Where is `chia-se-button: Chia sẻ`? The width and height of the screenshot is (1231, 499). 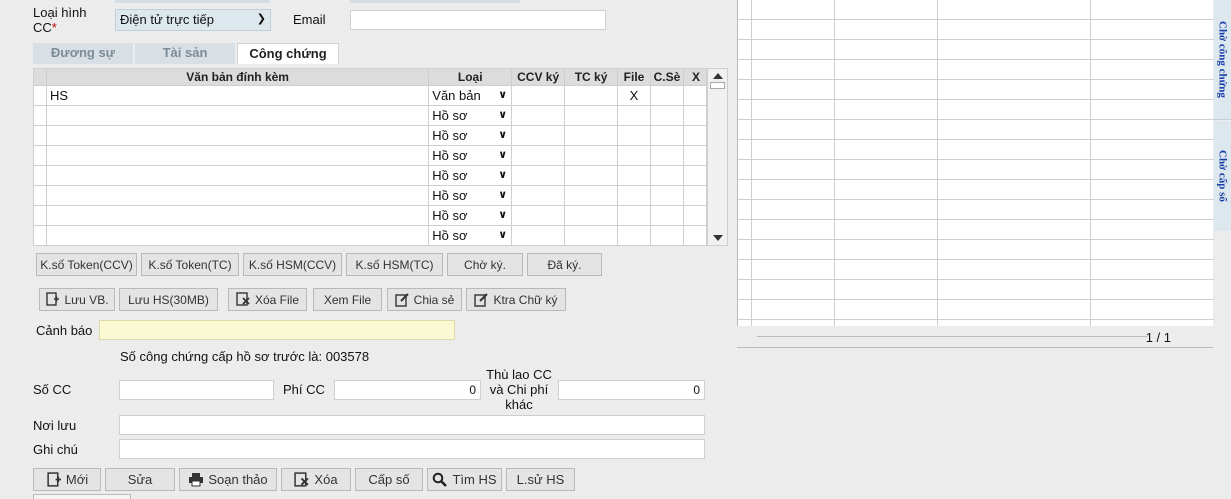
chia-se-button: Chia sẻ is located at coordinates (424, 299).